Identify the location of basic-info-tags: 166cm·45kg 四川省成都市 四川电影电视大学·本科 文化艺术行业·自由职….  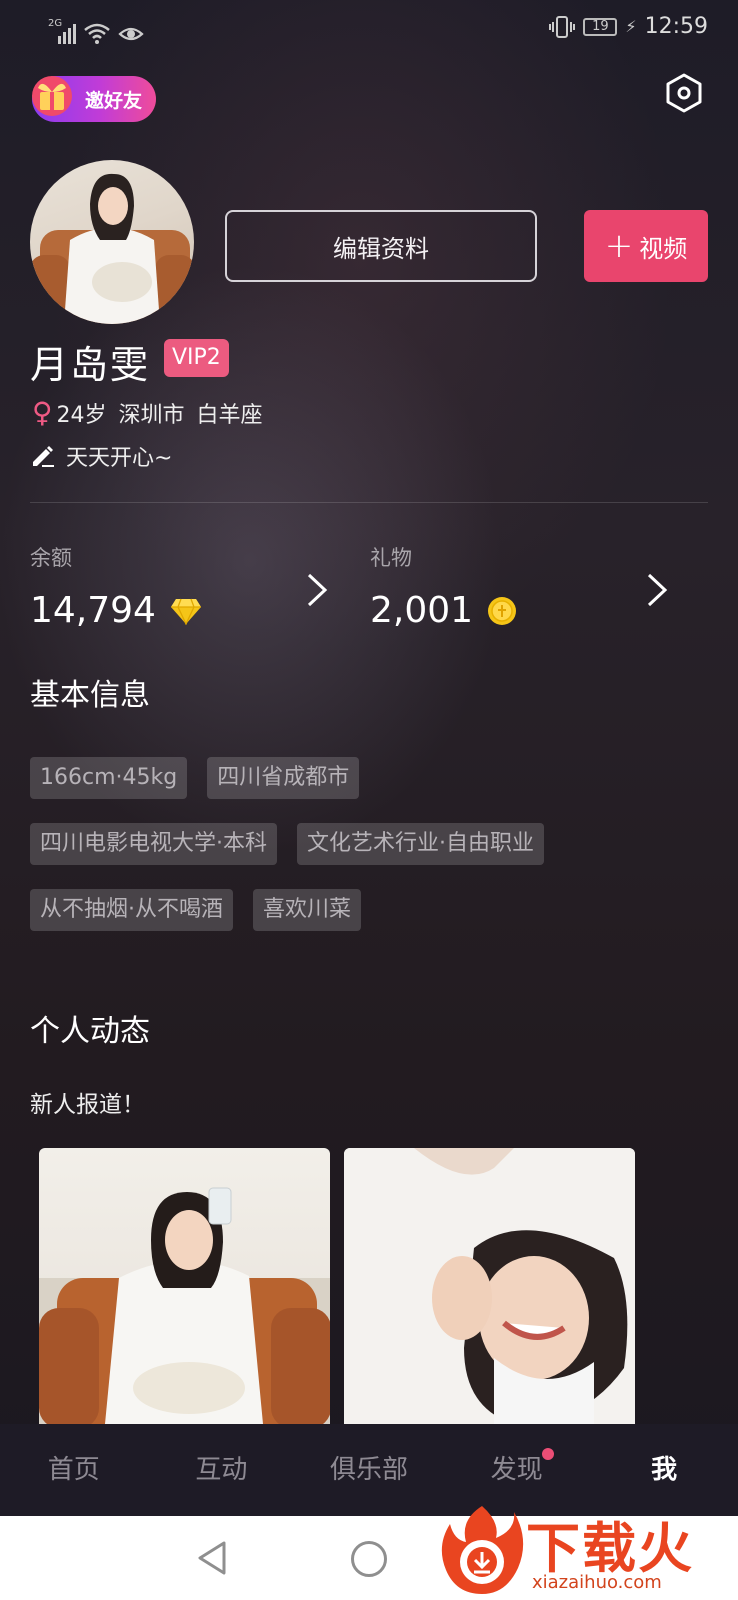
(370, 856).